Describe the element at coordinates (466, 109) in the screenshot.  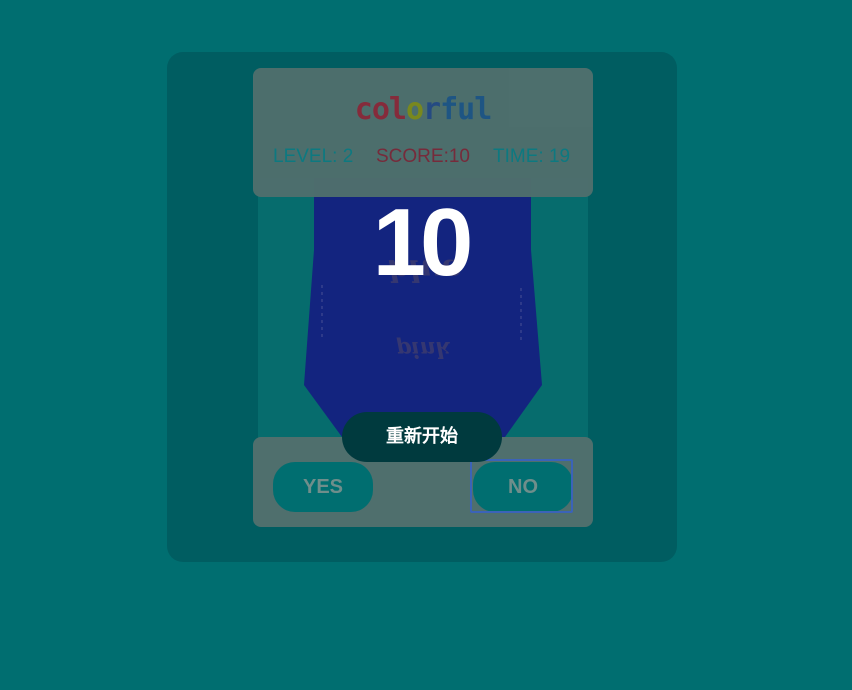
I see `logo-letter: u` at that location.